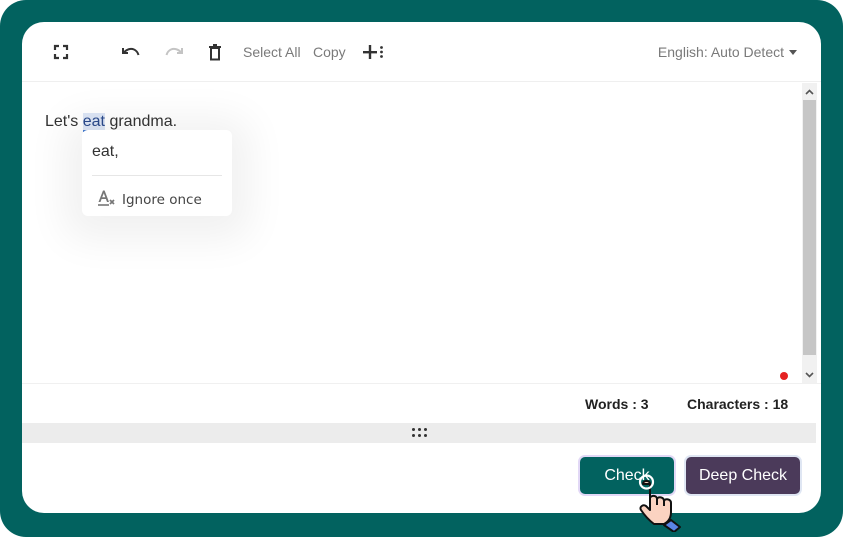 This screenshot has width=843, height=545. Describe the element at coordinates (61, 52) in the screenshot. I see `fullscreen-icon` at that location.